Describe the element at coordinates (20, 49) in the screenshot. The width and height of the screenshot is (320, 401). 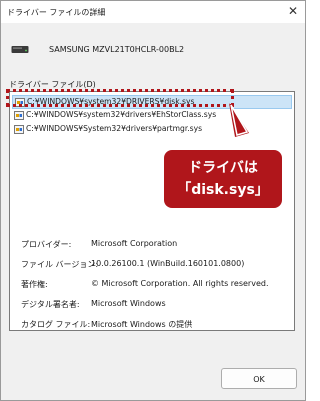
I see `drive-icon` at that location.